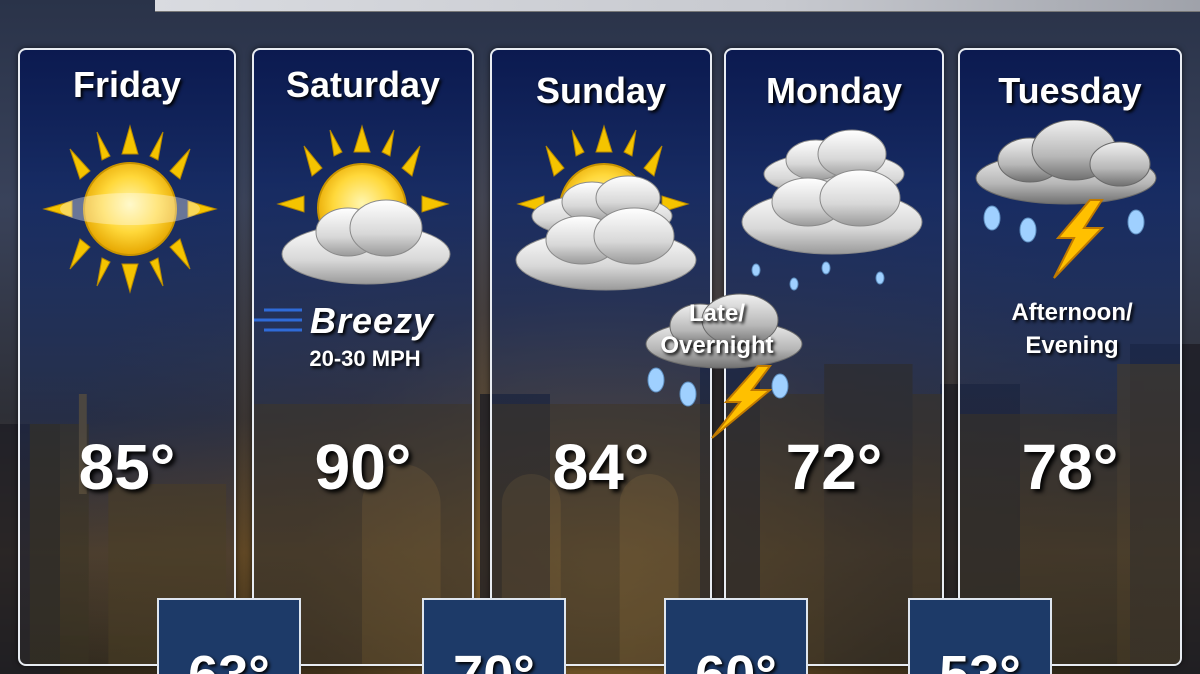  What do you see at coordinates (363, 467) in the screenshot?
I see `high-temperature: 90°` at bounding box center [363, 467].